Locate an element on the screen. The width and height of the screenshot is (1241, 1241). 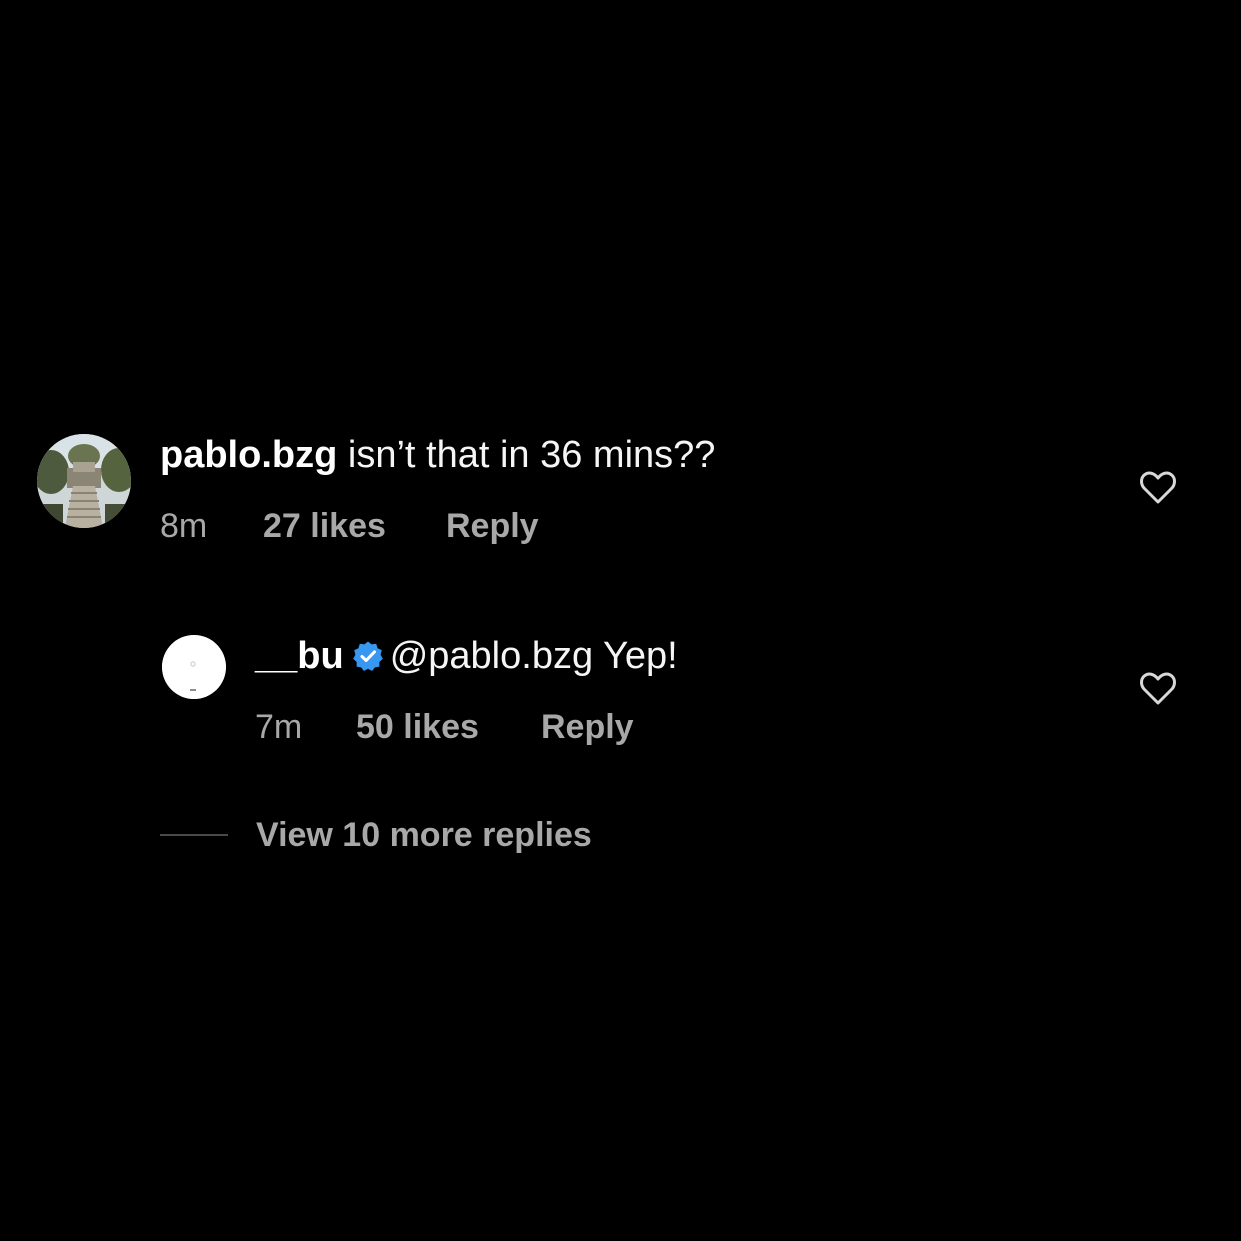
view-more-replies-label: View 10 more replies is located at coordinates (424, 835).